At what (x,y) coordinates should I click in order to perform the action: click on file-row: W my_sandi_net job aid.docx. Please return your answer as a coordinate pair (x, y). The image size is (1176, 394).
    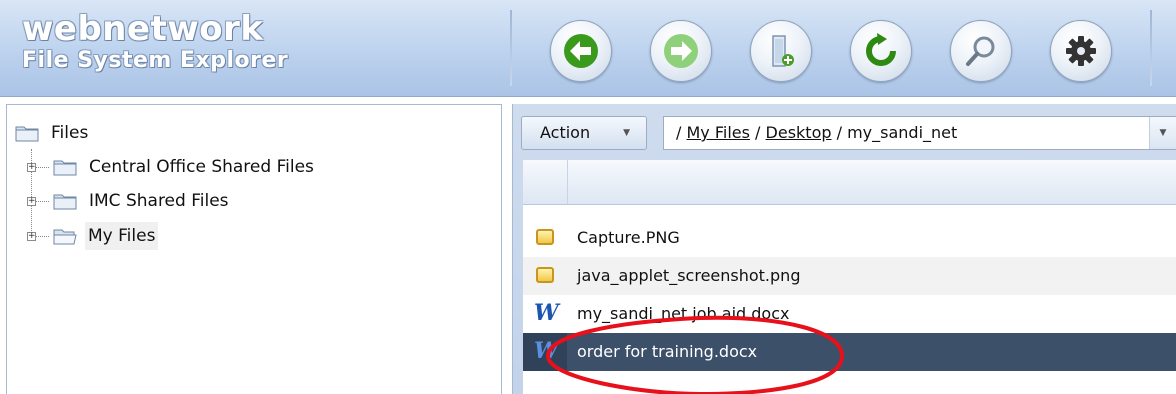
    Looking at the image, I should click on (849, 314).